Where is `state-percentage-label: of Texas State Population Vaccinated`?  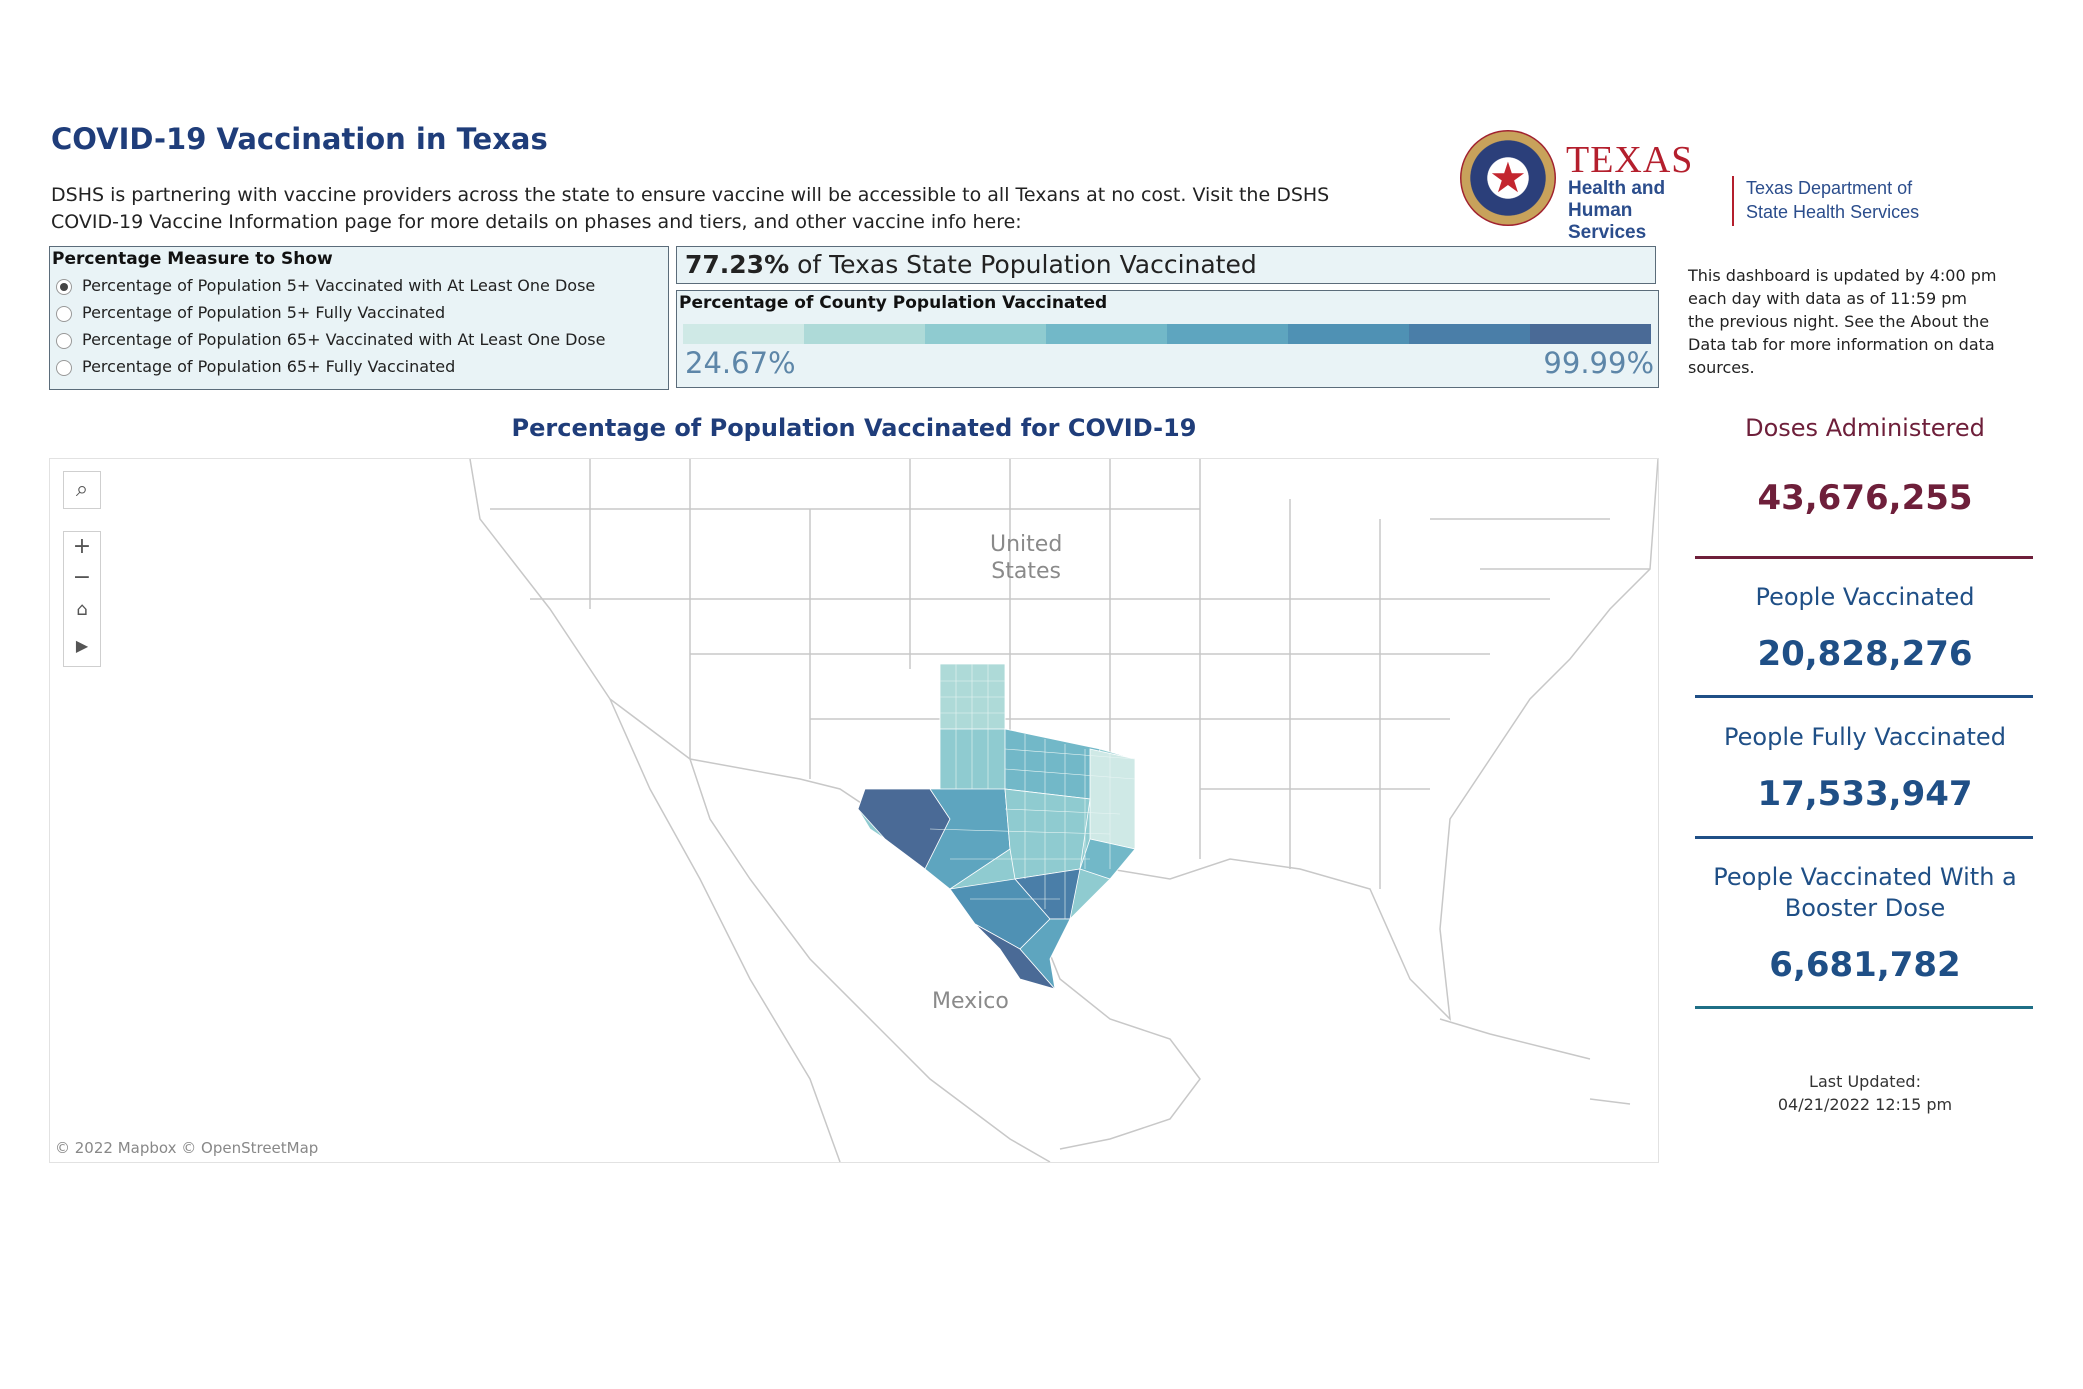
state-percentage-label: of Texas State Population Vaccinated is located at coordinates (1023, 264).